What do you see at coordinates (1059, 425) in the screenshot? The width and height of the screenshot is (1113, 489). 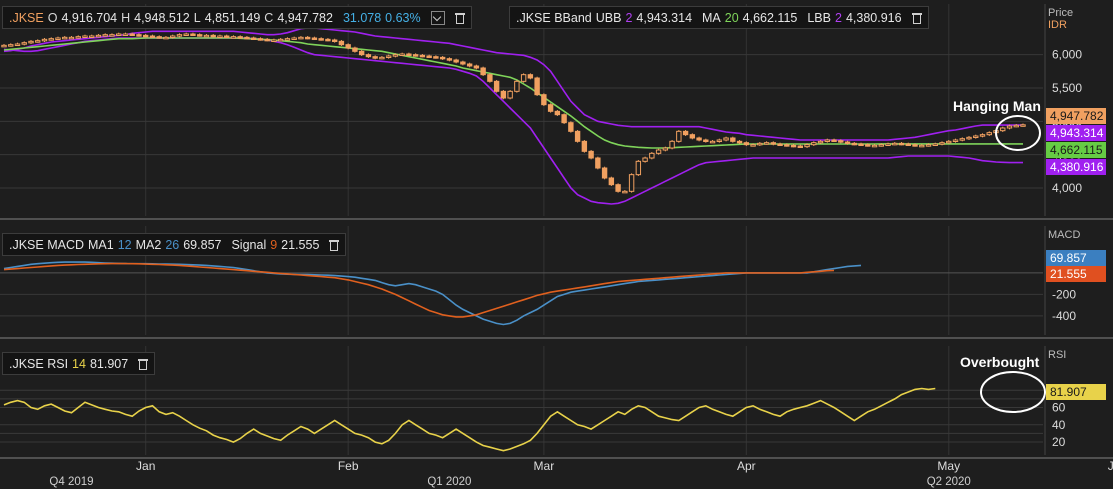 I see `y-tick-label: 40` at bounding box center [1059, 425].